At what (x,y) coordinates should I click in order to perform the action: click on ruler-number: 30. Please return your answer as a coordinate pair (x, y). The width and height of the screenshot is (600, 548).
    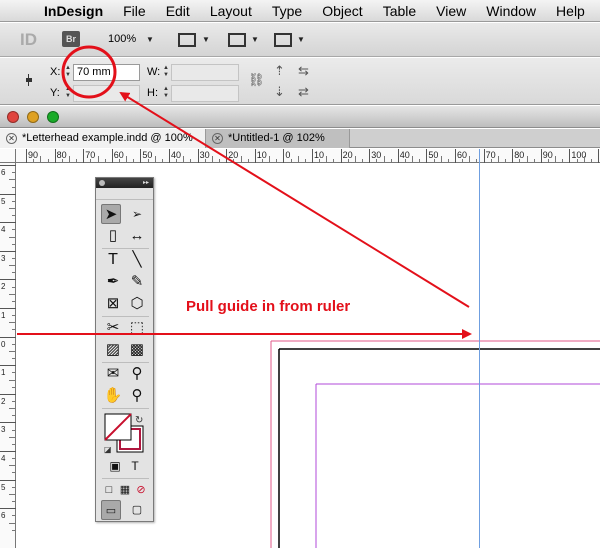
    Looking at the image, I should click on (376, 155).